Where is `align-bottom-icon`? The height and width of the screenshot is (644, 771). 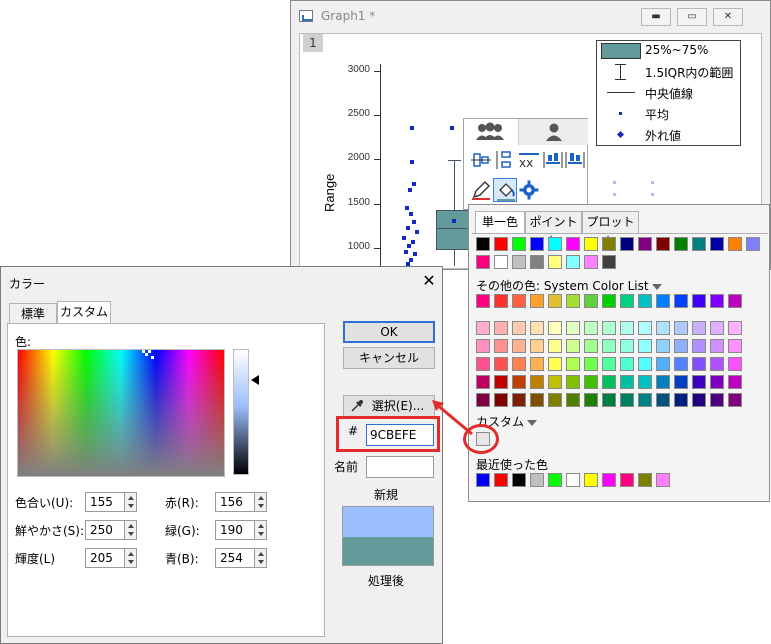 align-bottom-icon is located at coordinates (553, 160).